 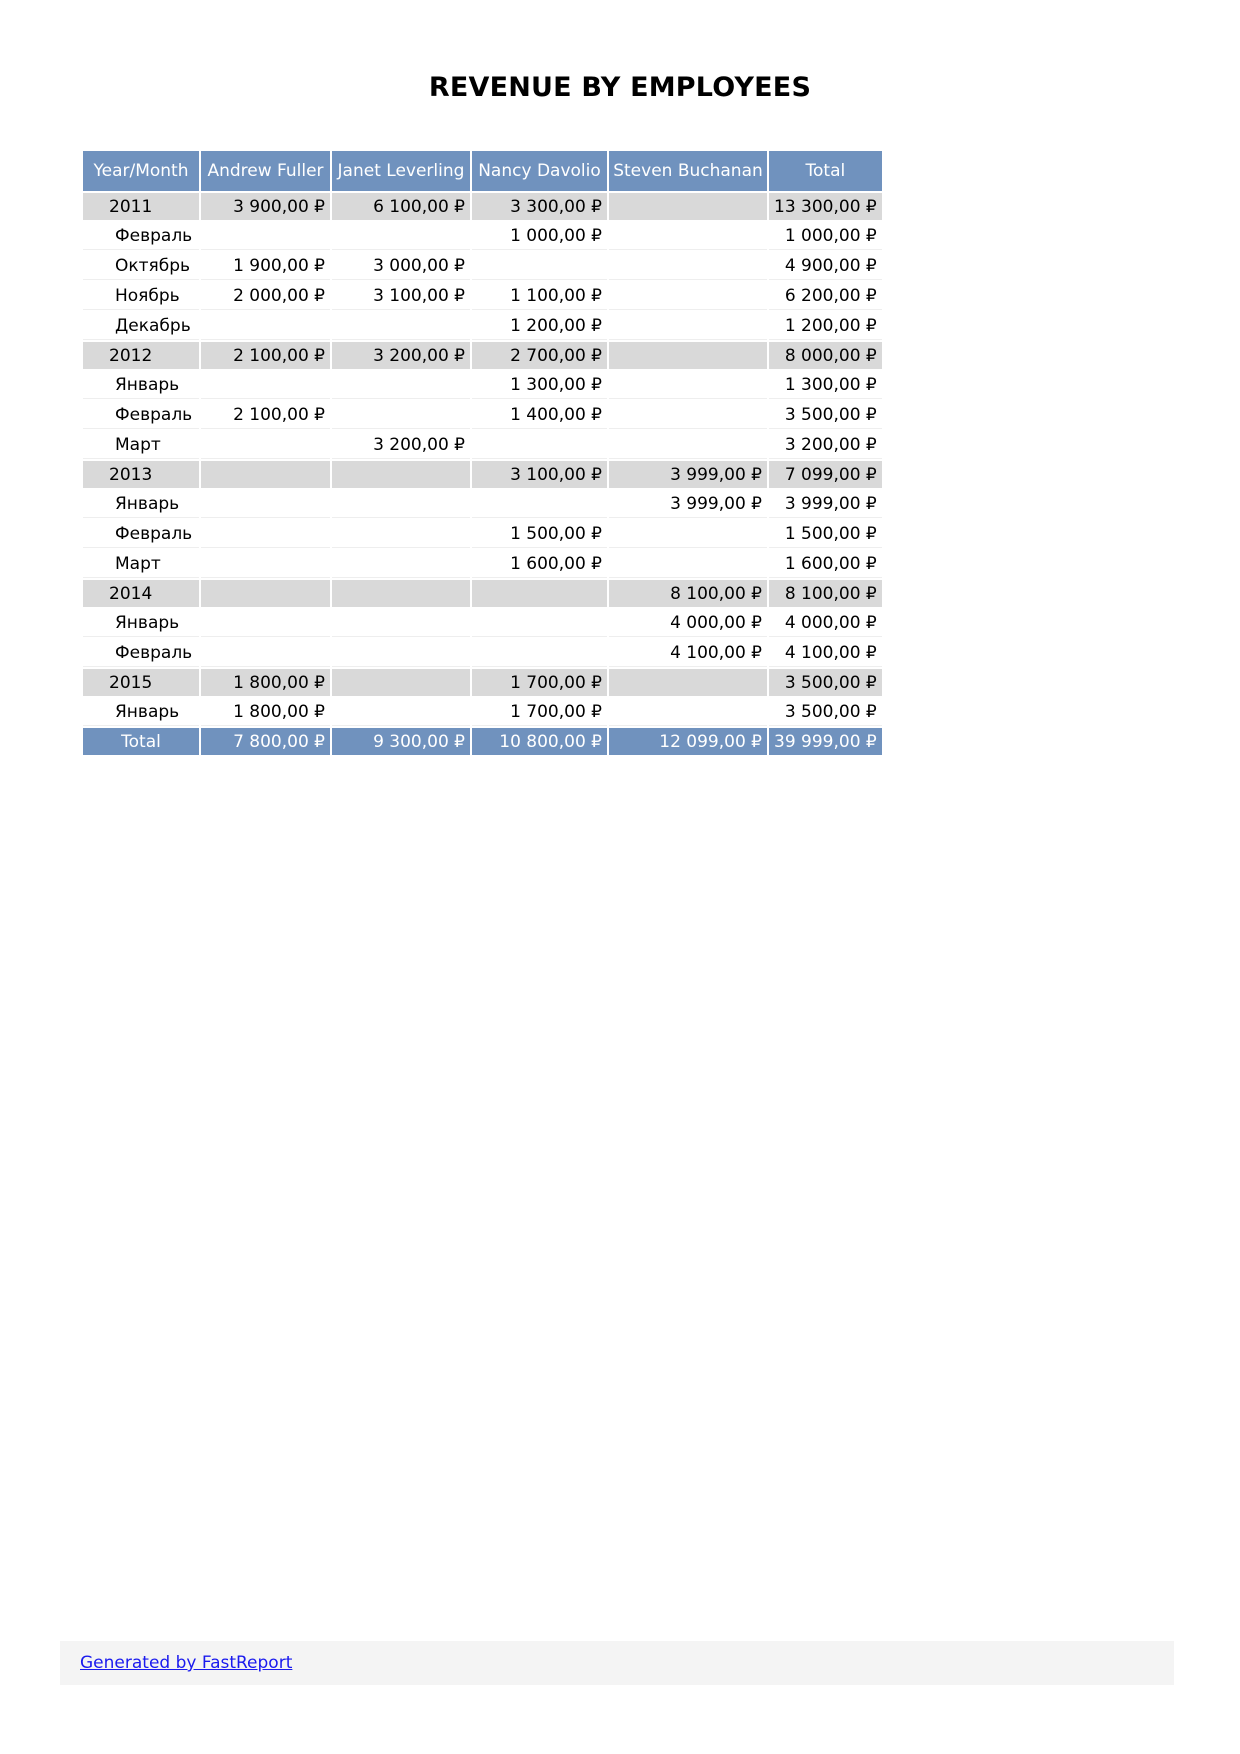 I want to click on value-cell: 4 000,00 ₽, so click(x=688, y=623).